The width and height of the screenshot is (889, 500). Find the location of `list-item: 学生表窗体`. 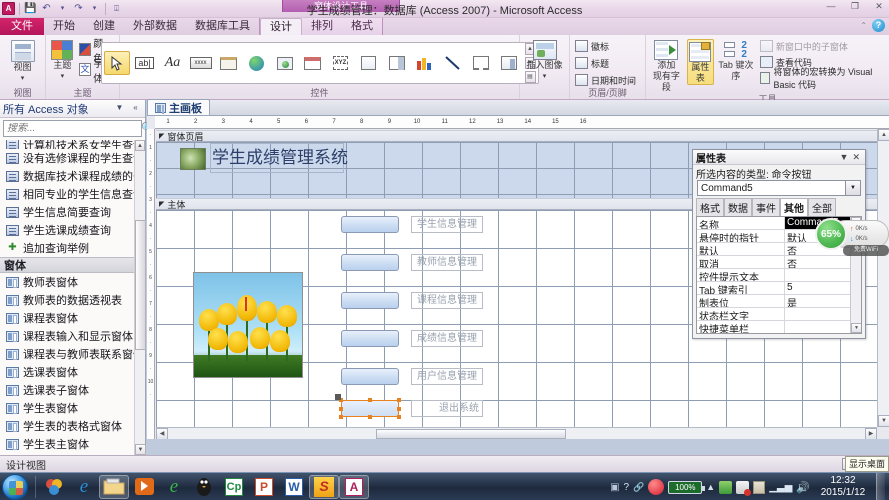

list-item: 学生表窗体 is located at coordinates (72, 408).